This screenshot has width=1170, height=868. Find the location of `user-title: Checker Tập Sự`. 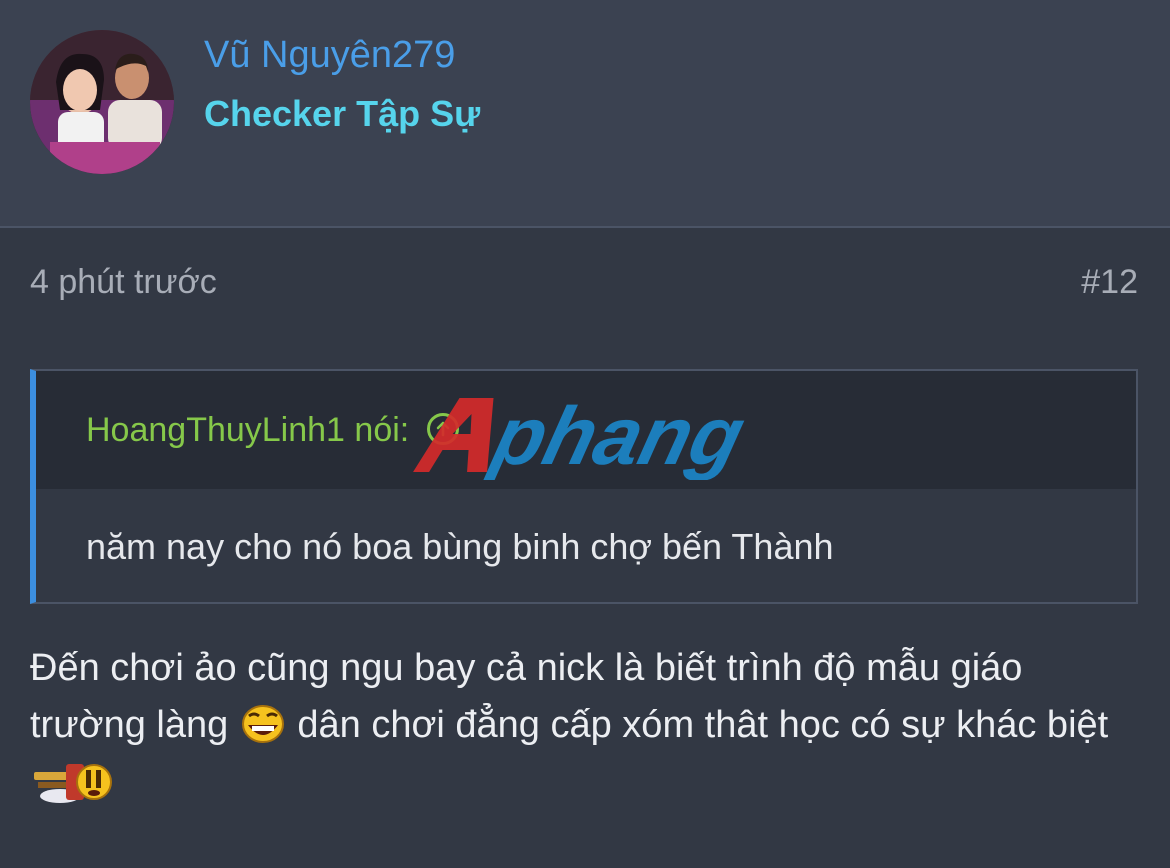

user-title: Checker Tập Sự is located at coordinates (342, 113).